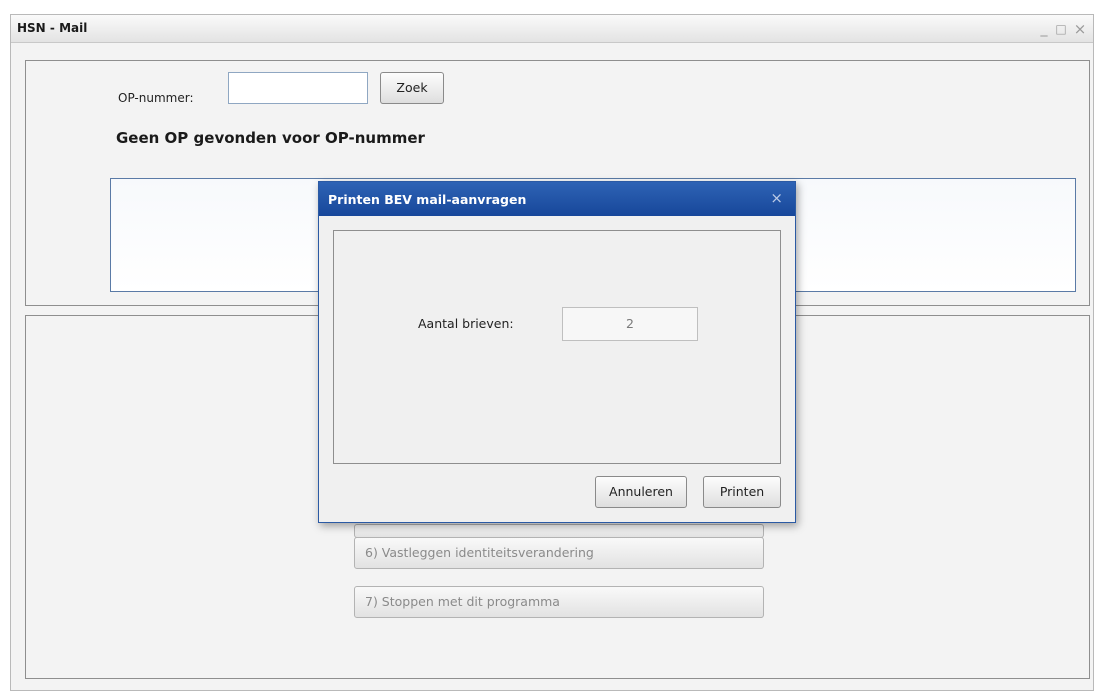 Image resolution: width=1094 pixels, height=691 pixels. What do you see at coordinates (552, 29) in the screenshot?
I see `window-titlebar: HSN - Mail _ □ ×` at bounding box center [552, 29].